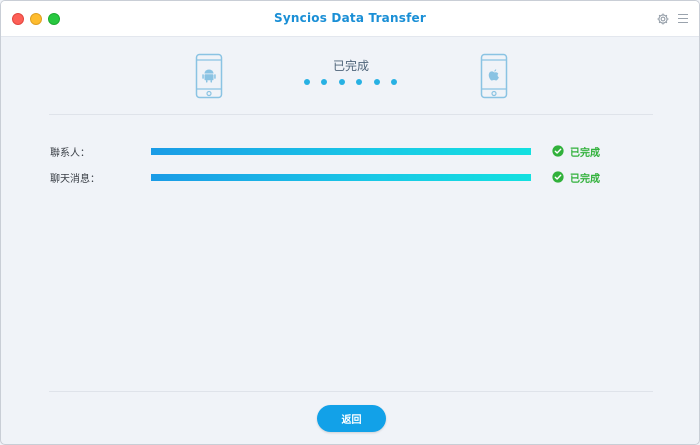 This screenshot has width=700, height=445. I want to click on android-phone-icon, so click(209, 76).